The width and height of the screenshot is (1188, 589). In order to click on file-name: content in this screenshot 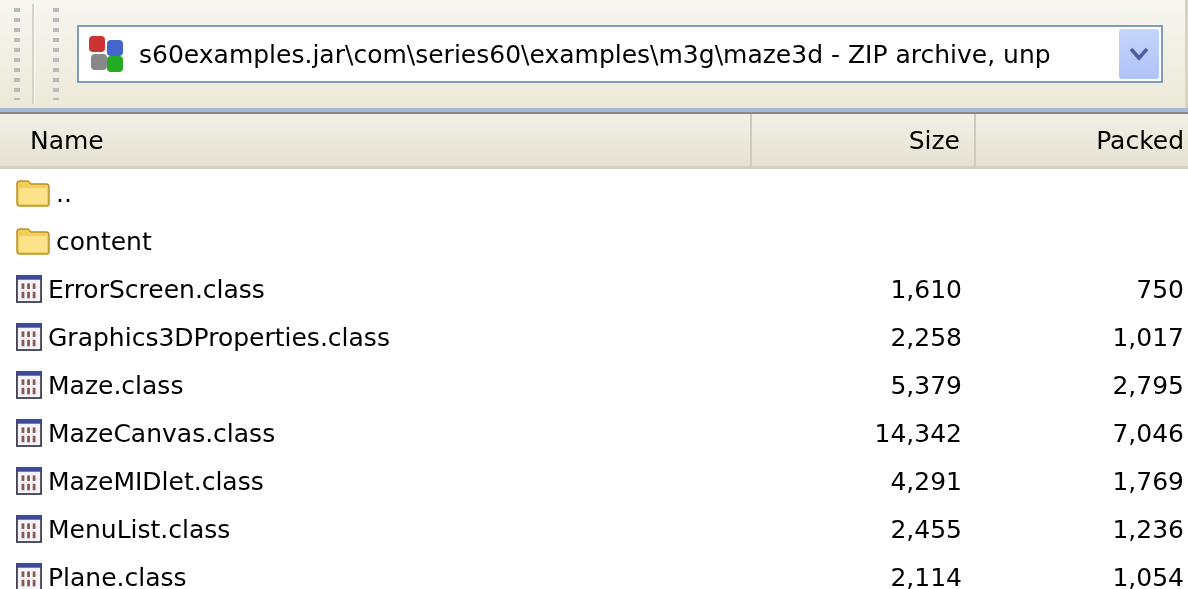, I will do `click(104, 241)`.